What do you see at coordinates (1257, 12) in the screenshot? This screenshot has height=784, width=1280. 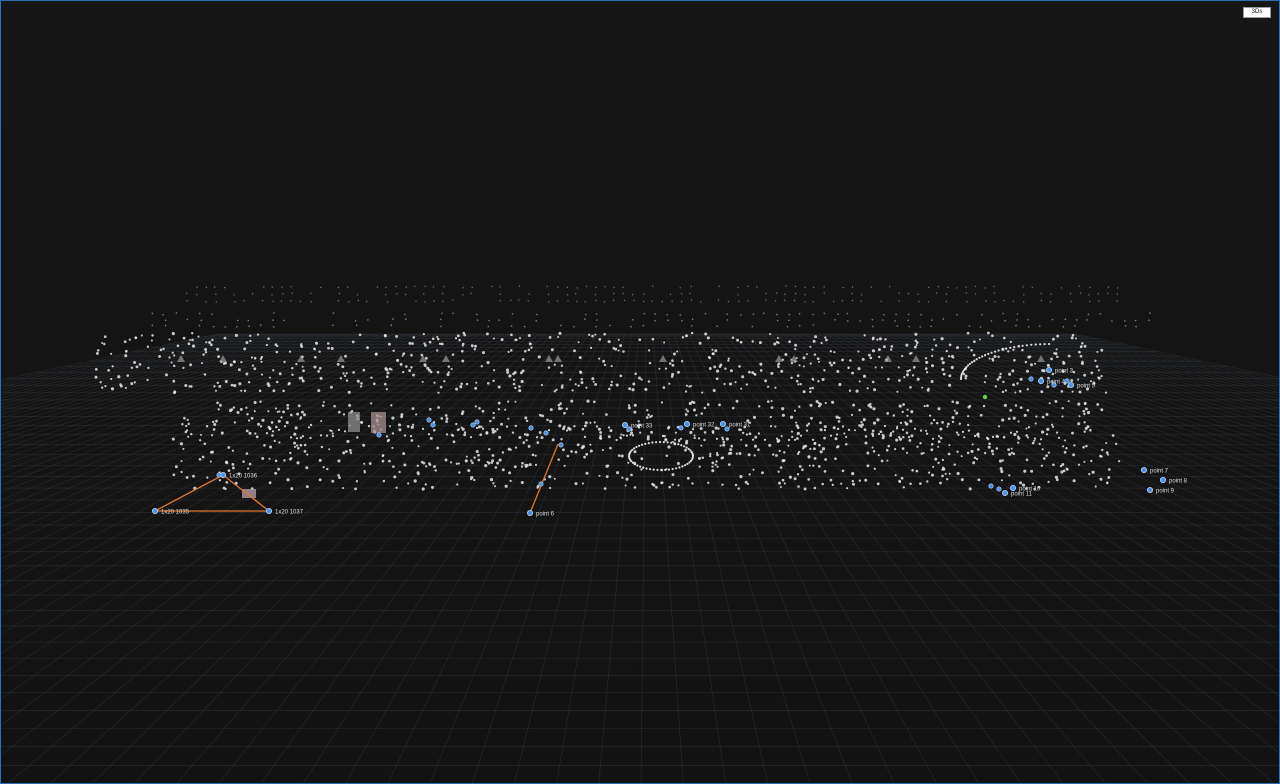 I see `view-mode-button: 3Ds` at bounding box center [1257, 12].